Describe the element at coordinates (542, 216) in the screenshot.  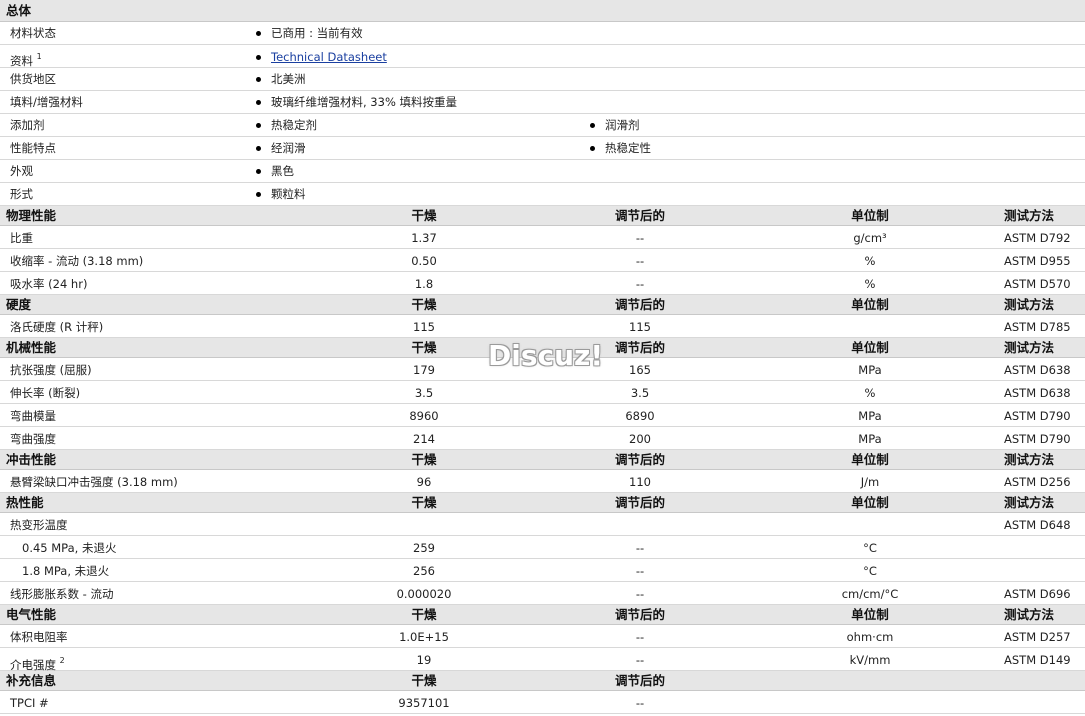
I see `section-header: 物理性能 干燥 调节后的 单位制 测试方法` at that location.